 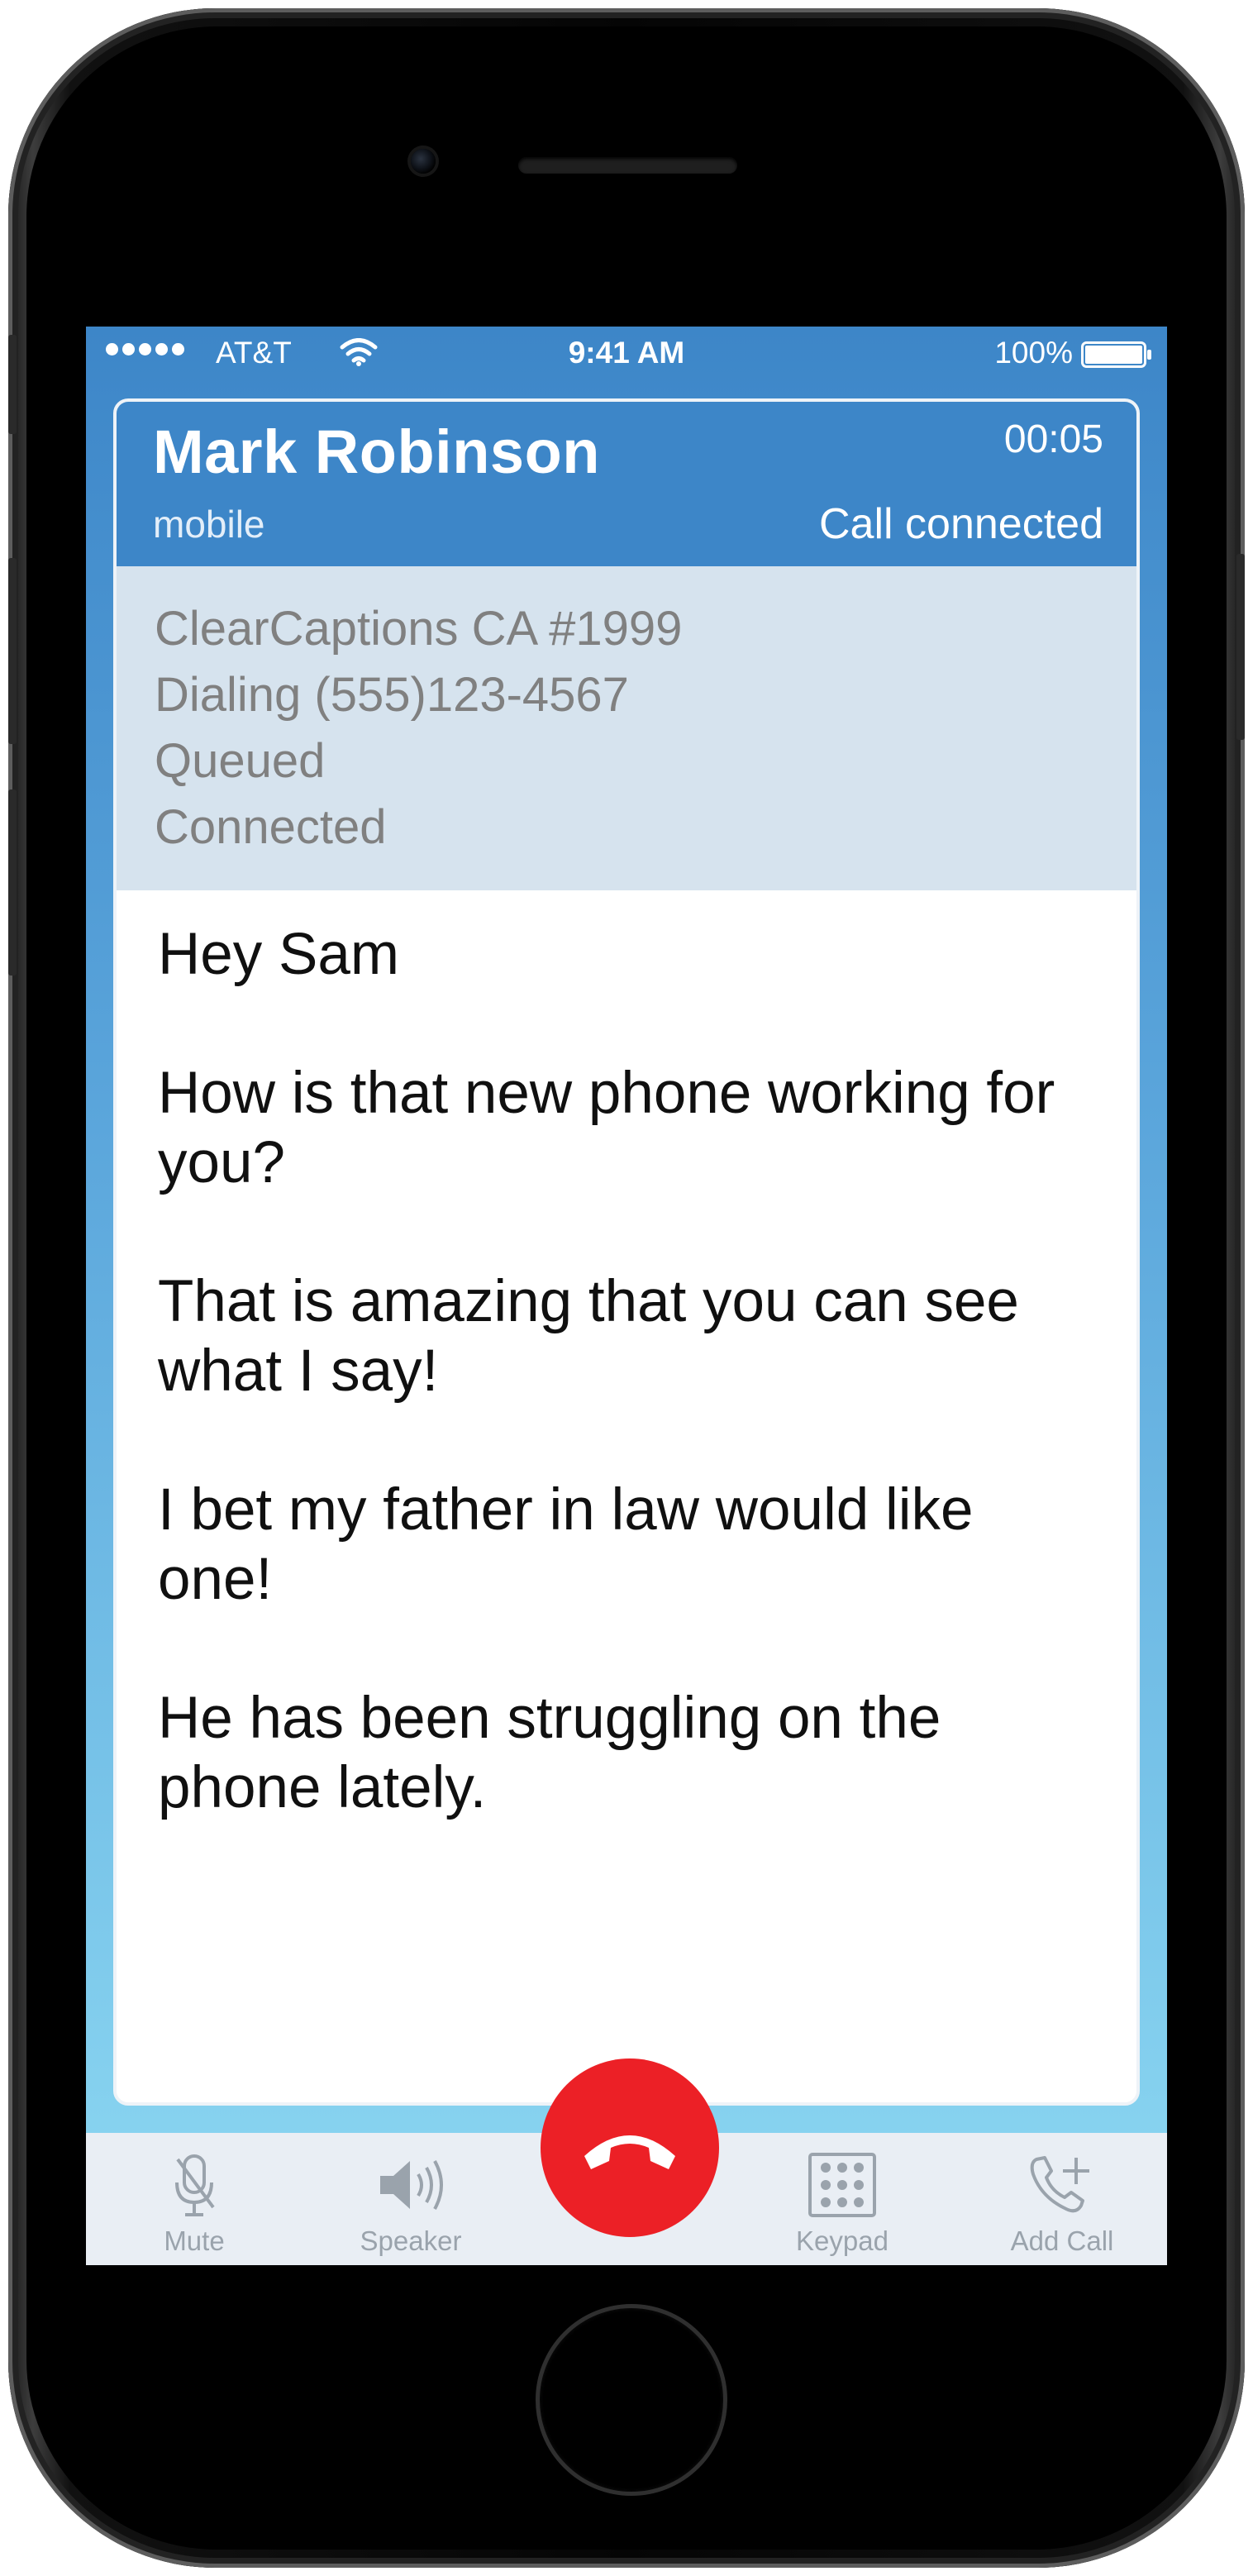 What do you see at coordinates (12, 651) in the screenshot?
I see `volume-up-button` at bounding box center [12, 651].